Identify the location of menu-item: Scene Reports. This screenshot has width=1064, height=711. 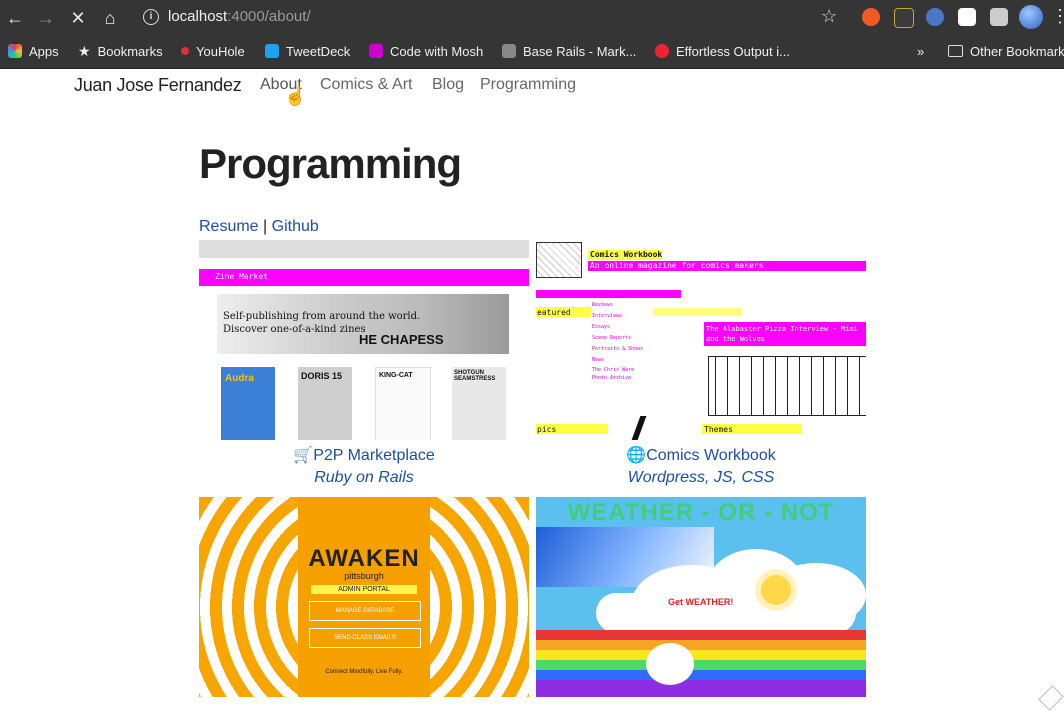
(612, 338).